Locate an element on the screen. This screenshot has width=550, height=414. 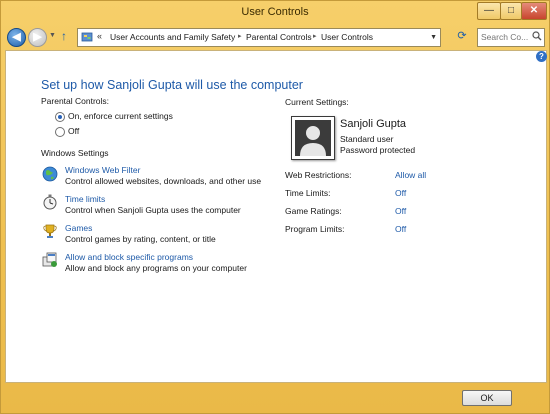
control-panel-icon is located at coordinates (87, 37).